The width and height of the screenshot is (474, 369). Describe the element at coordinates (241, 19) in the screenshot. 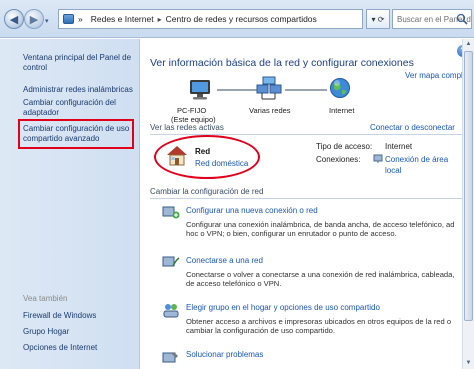

I see `breadcrumb-network-center: Centro de redes y recursos compartidos` at that location.